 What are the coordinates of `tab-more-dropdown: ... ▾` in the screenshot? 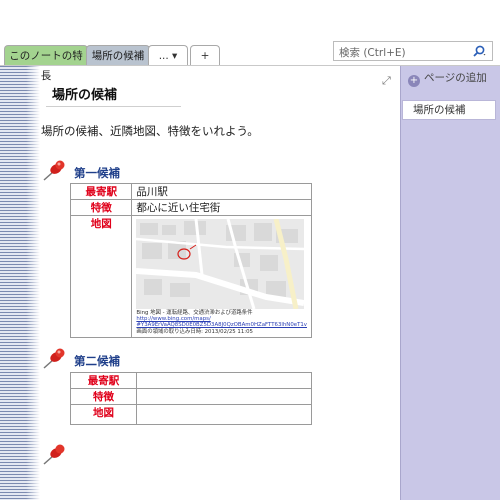 It's located at (168, 55).